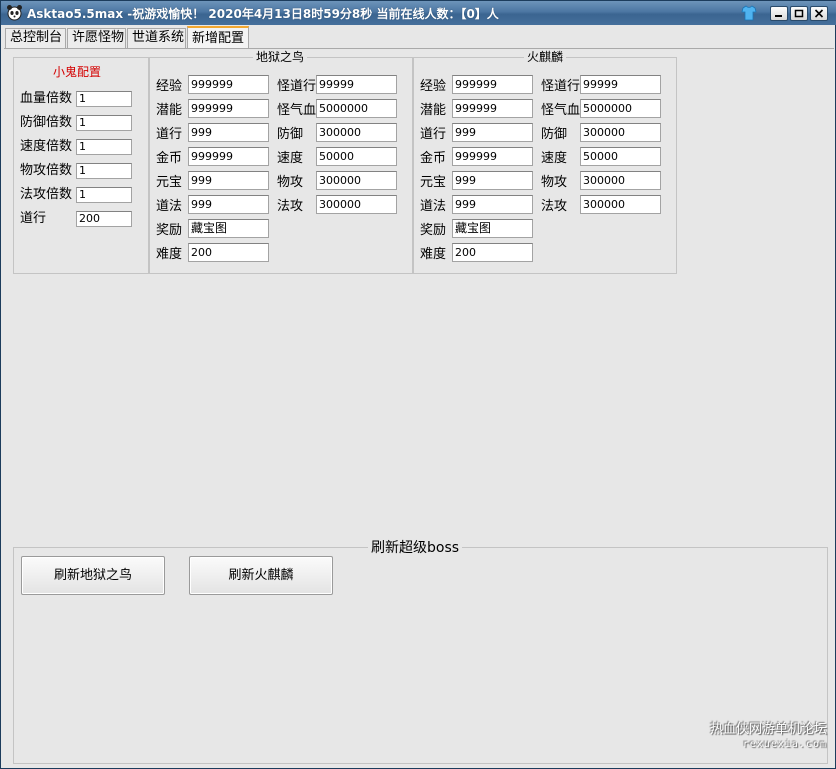 Image resolution: width=836 pixels, height=769 pixels. Describe the element at coordinates (433, 158) in the screenshot. I see `qilin-label-gold: 金币` at that location.